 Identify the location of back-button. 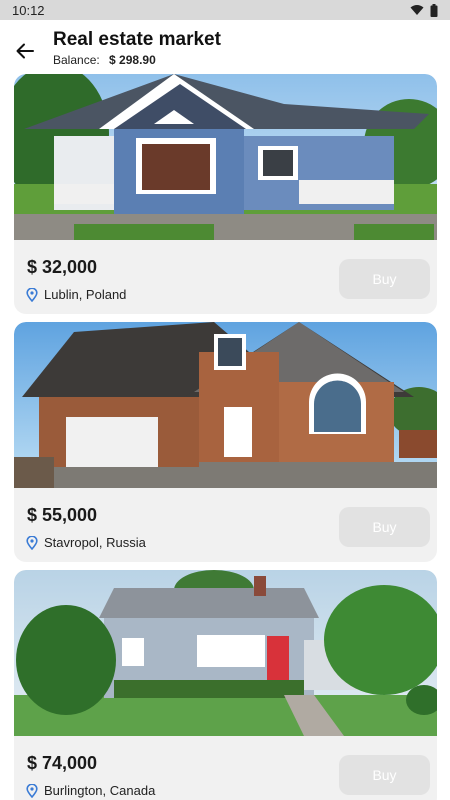
(25, 51).